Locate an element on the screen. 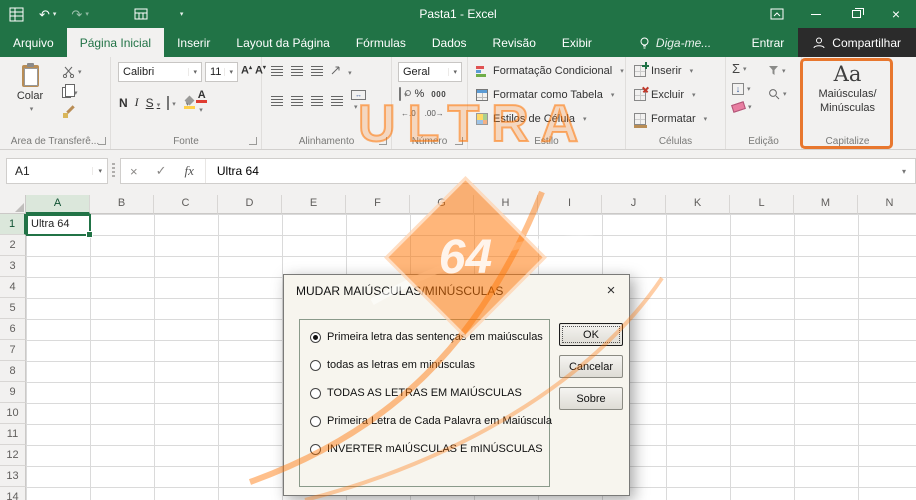  name-box: A1 is located at coordinates (57, 171).